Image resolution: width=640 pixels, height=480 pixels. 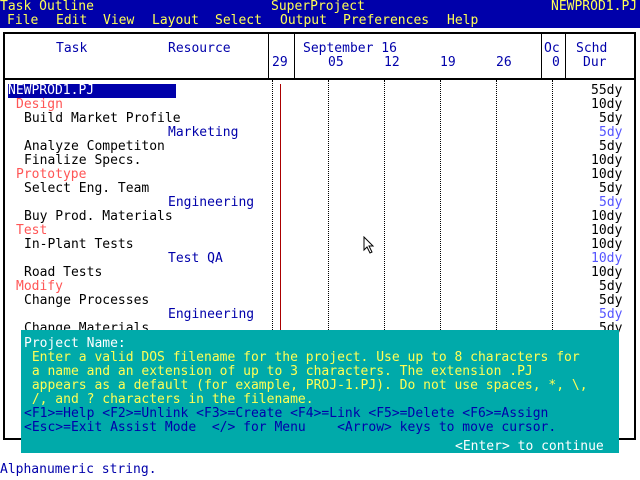 What do you see at coordinates (86, 189) in the screenshot?
I see `task-select-eng-team: Select Eng. Team` at bounding box center [86, 189].